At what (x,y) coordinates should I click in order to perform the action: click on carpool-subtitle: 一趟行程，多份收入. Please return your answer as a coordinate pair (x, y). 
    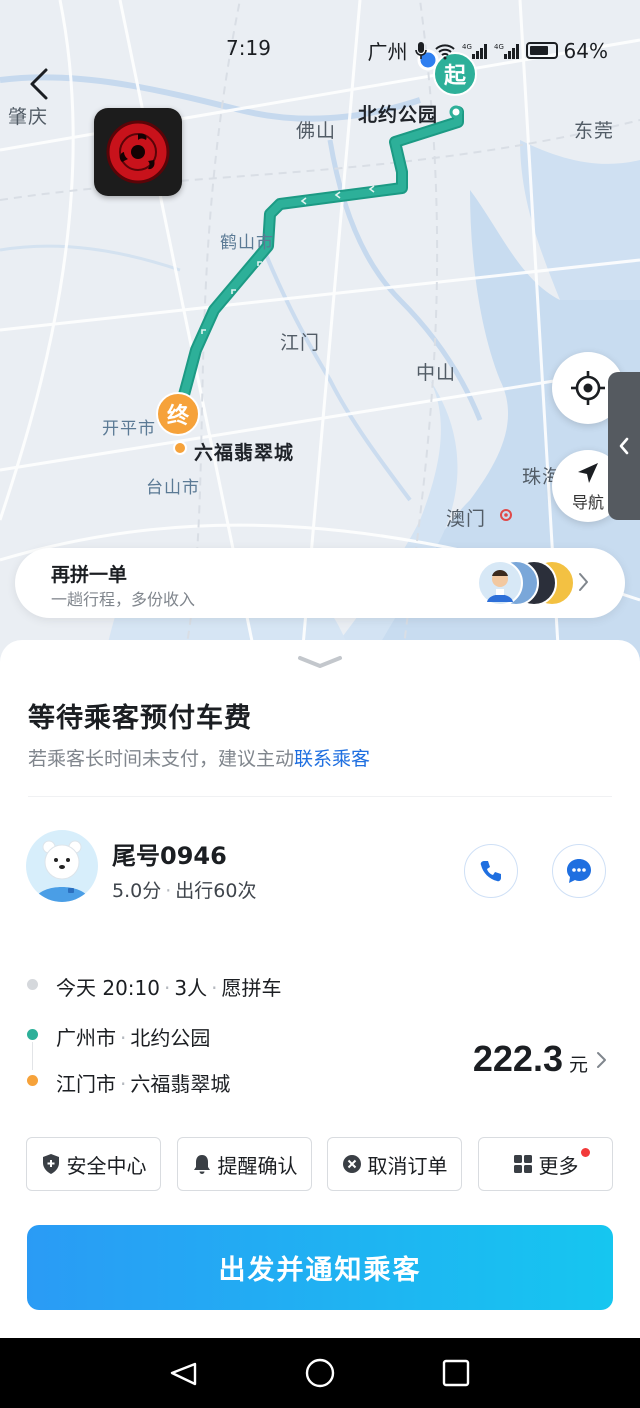
    Looking at the image, I should click on (123, 599).